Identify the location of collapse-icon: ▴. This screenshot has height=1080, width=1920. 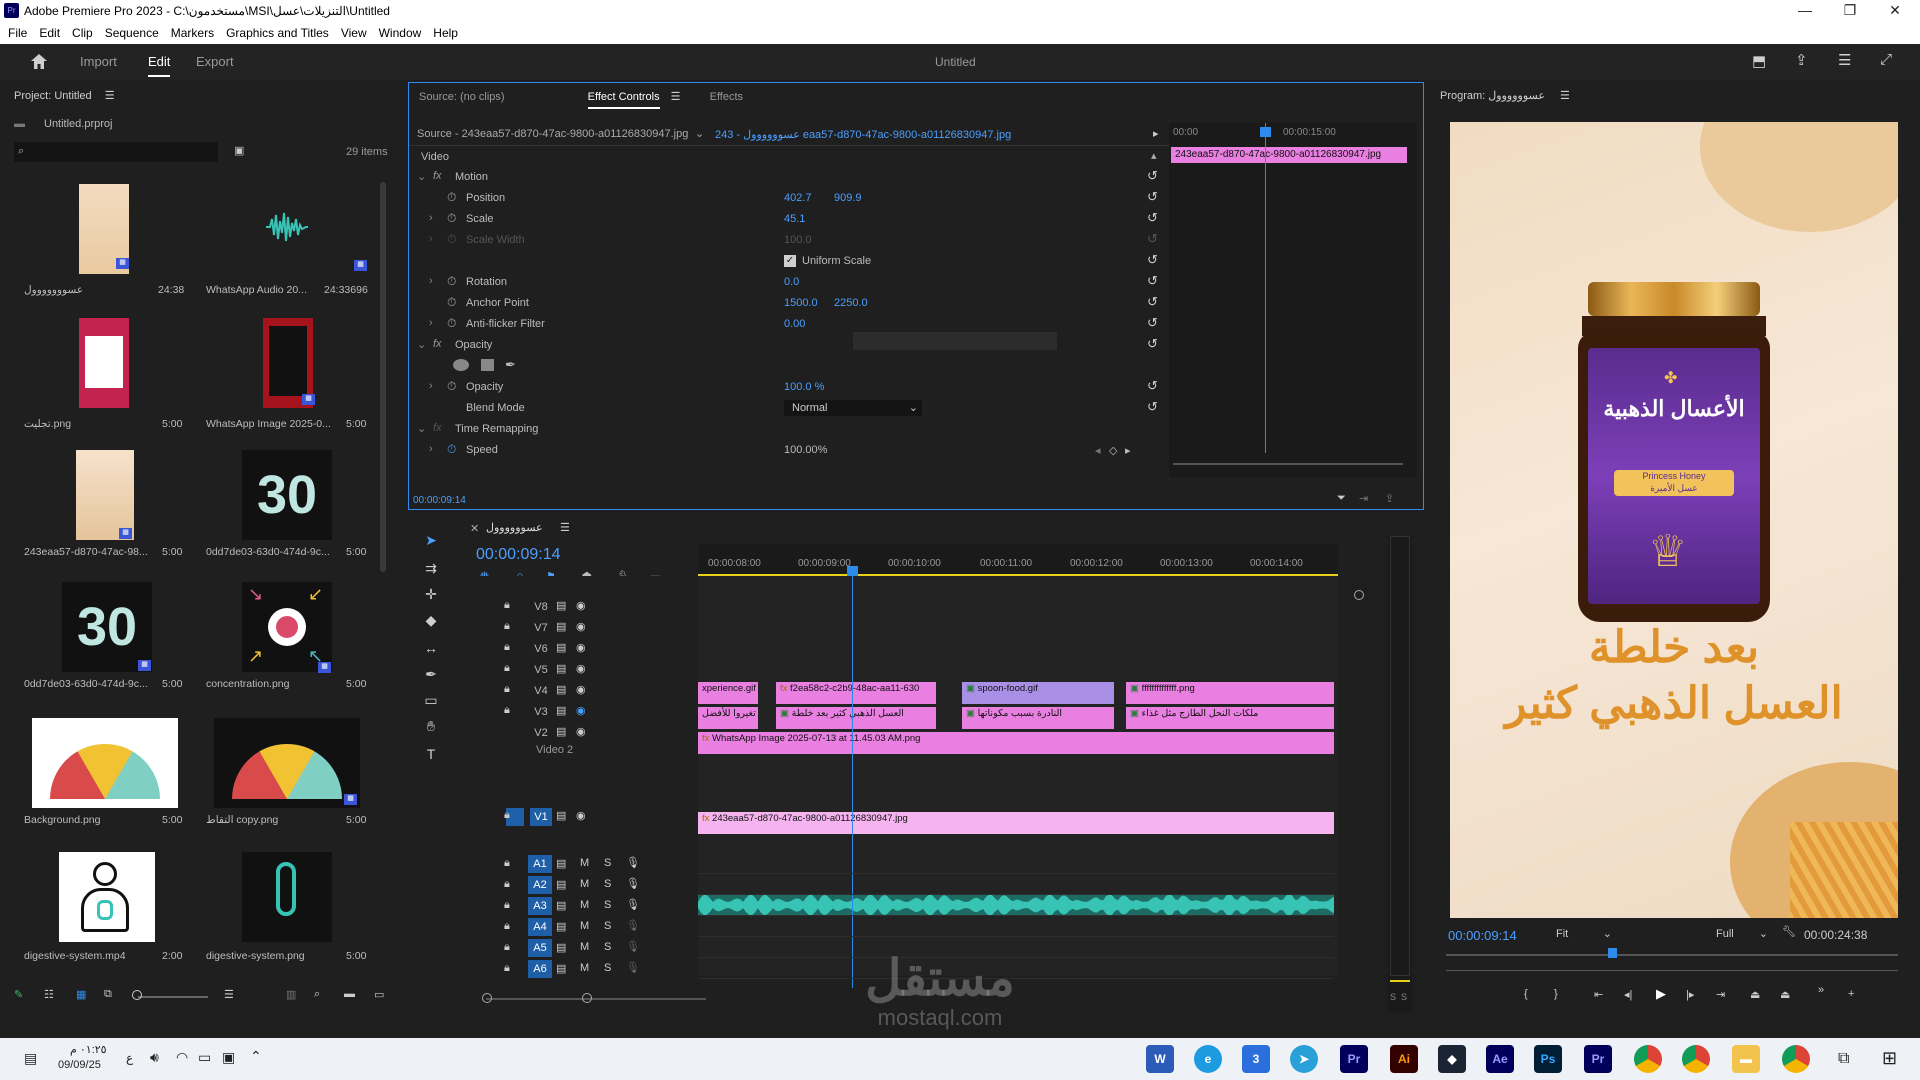
(1154, 155).